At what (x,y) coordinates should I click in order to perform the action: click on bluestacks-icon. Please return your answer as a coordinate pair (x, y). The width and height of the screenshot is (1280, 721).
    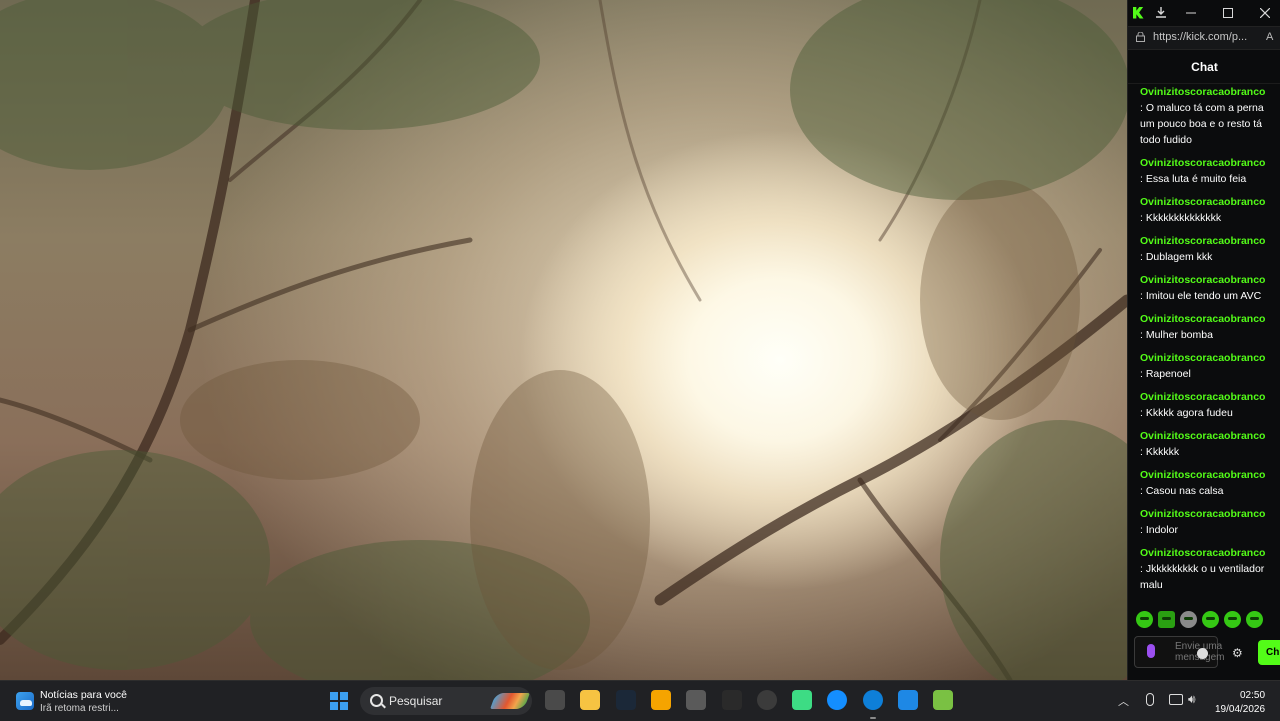
    Looking at the image, I should click on (943, 700).